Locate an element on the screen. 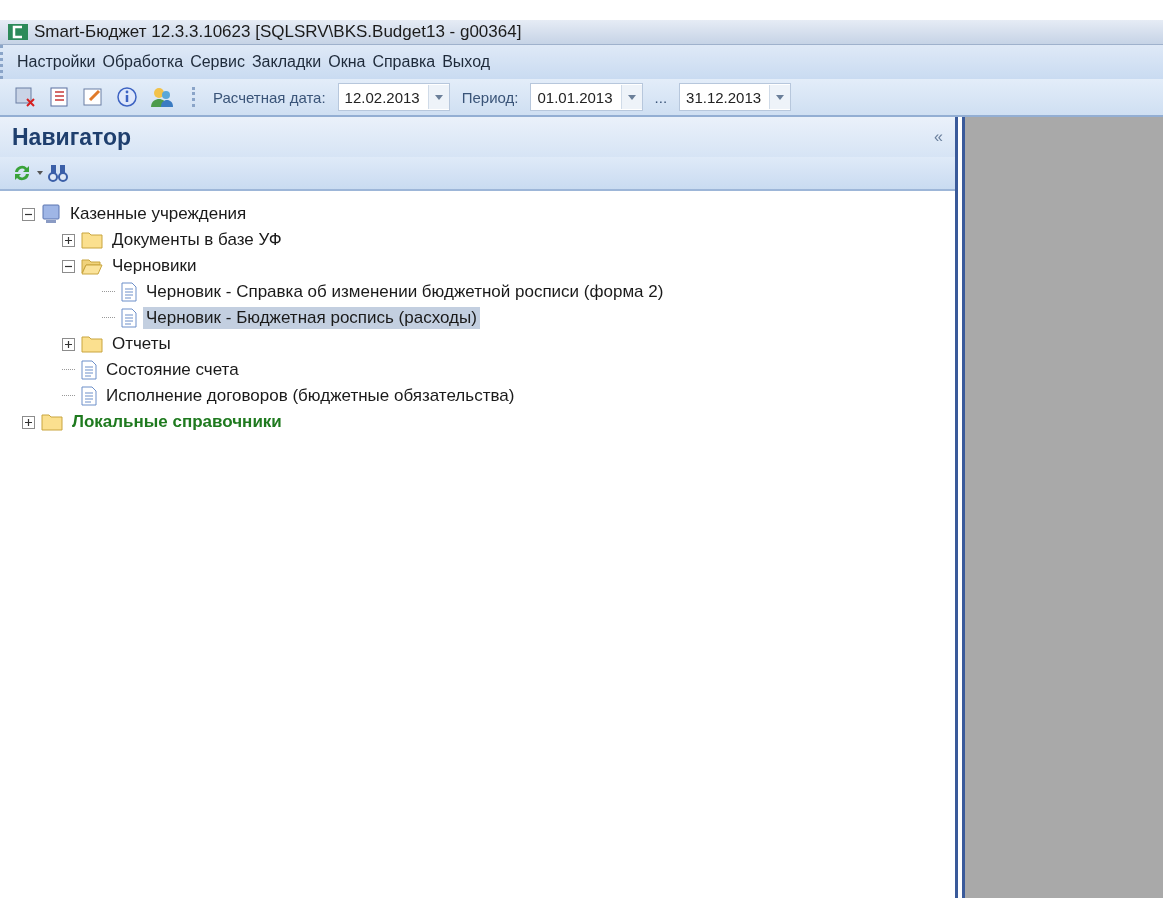  users-icon is located at coordinates (162, 97).